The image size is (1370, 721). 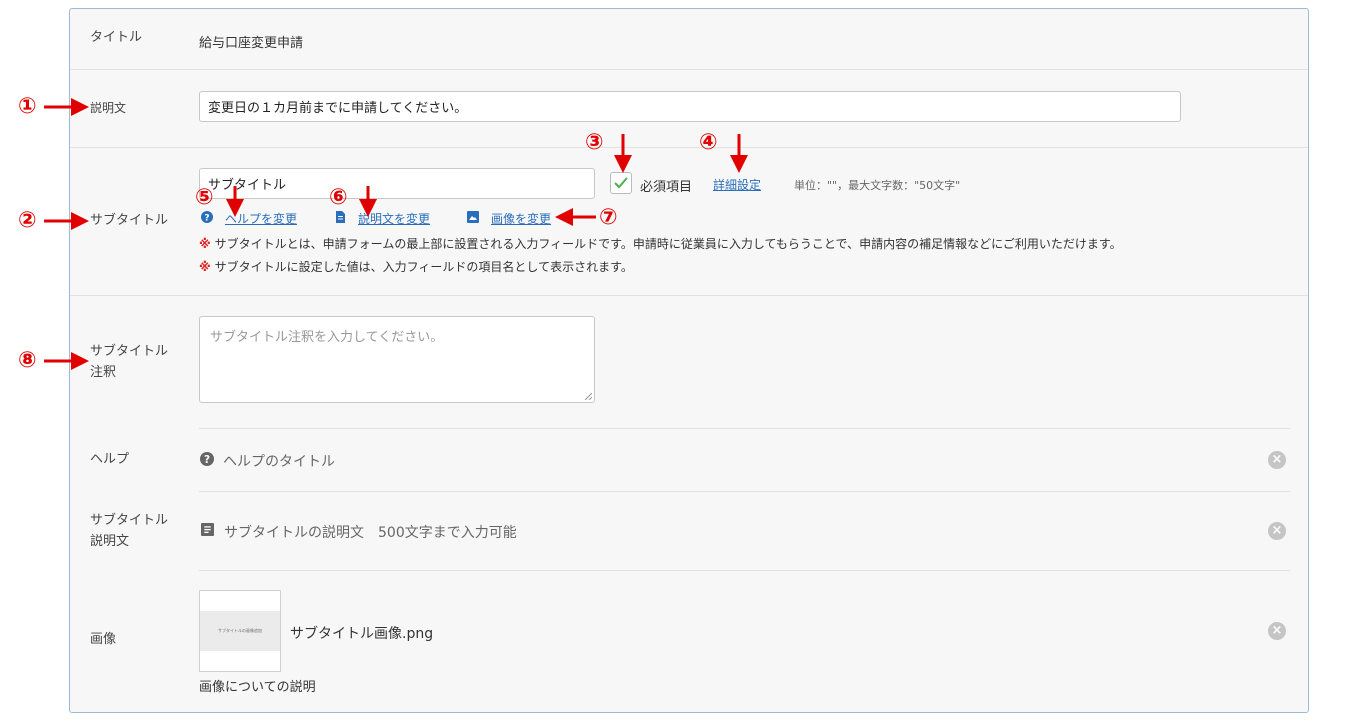 What do you see at coordinates (708, 142) in the screenshot?
I see `annotation-number-4: ④` at bounding box center [708, 142].